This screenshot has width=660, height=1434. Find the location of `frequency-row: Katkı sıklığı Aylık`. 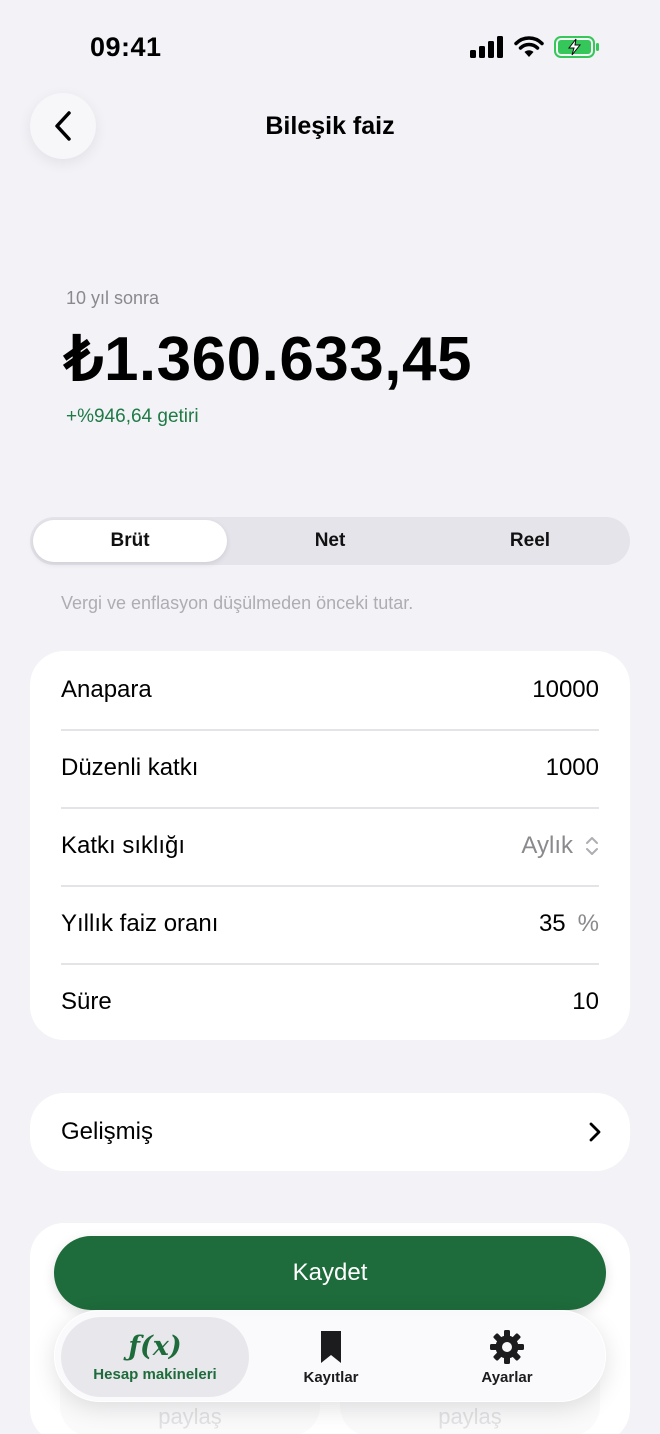

frequency-row: Katkı sıklığı Aylık is located at coordinates (330, 846).